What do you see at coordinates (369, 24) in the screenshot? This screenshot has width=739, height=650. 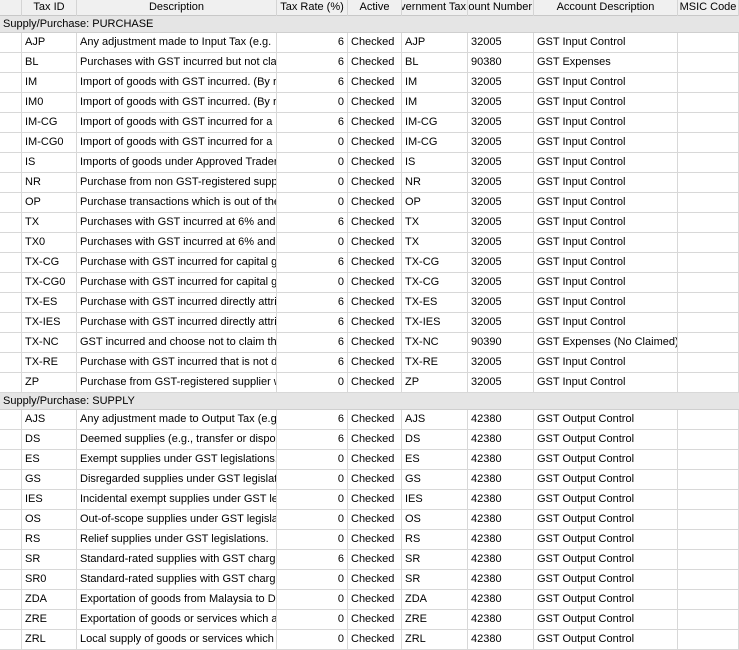 I see `group-row-header: Supply/Purchase: PURCHASE` at bounding box center [369, 24].